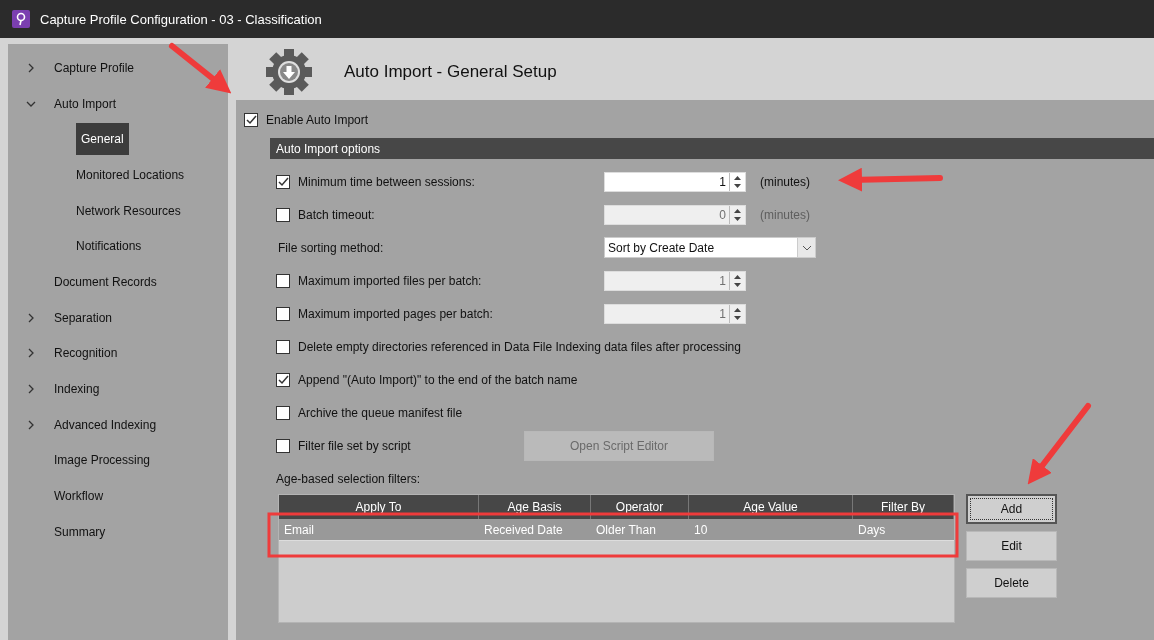  What do you see at coordinates (79, 496) in the screenshot?
I see `sidebar-item: Workflow` at bounding box center [79, 496].